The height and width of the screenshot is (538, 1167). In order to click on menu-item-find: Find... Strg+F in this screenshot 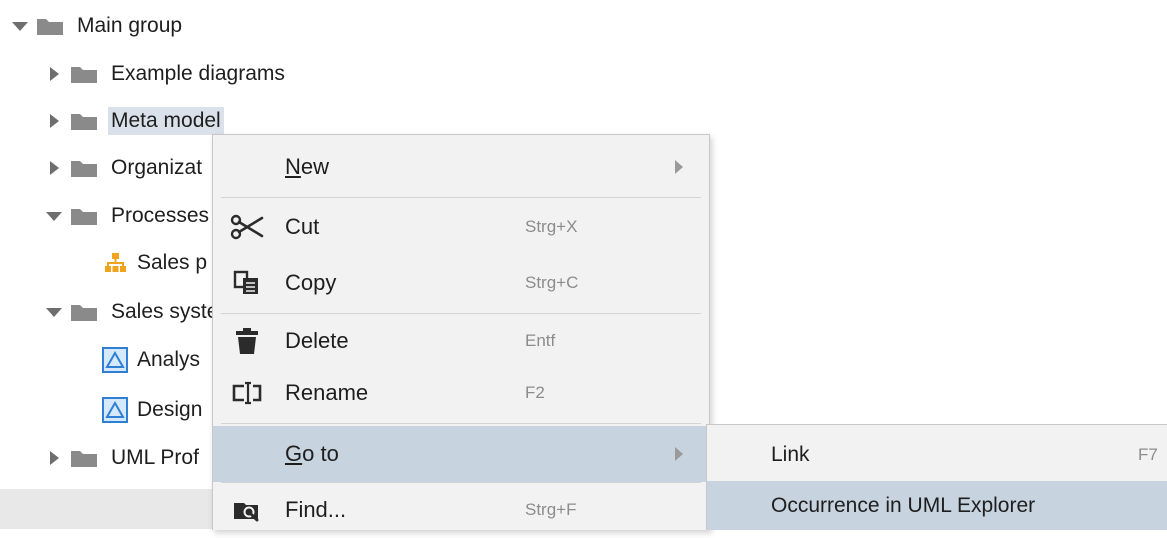, I will do `click(461, 510)`.